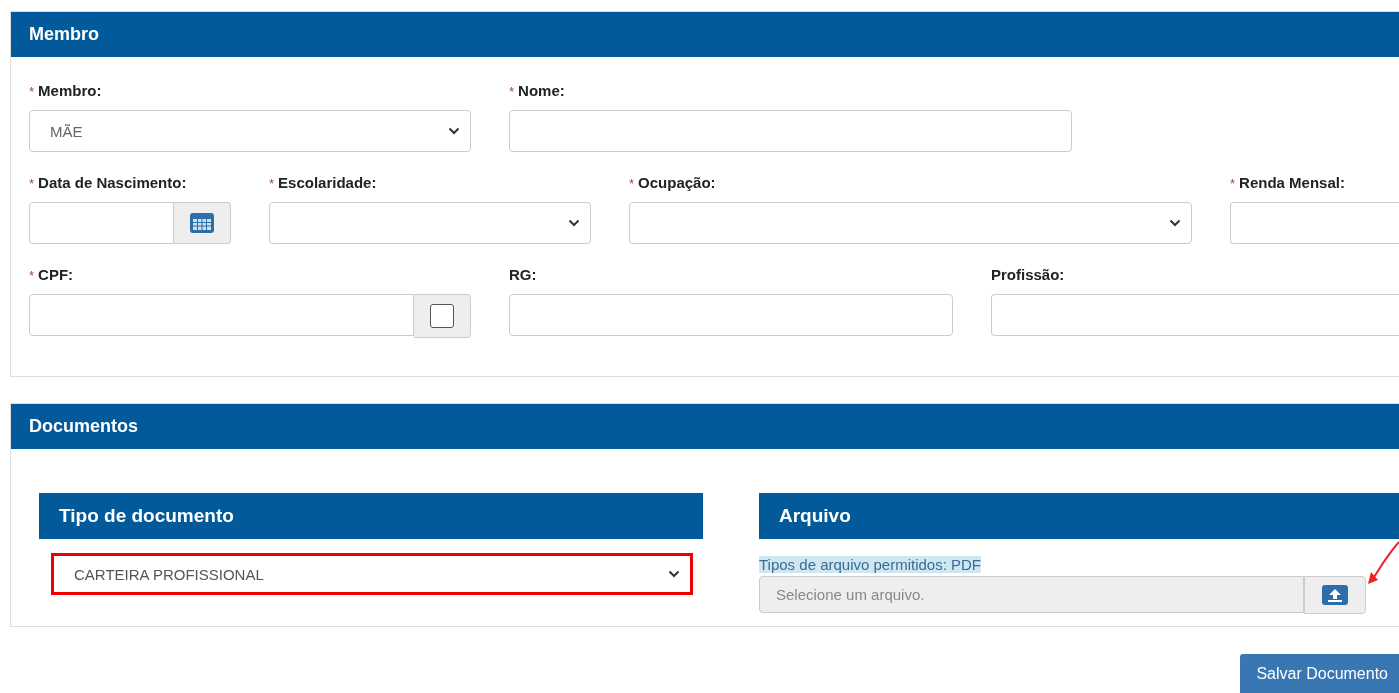 This screenshot has height=693, width=1399. Describe the element at coordinates (523, 274) in the screenshot. I see `field-label: RG:` at that location.